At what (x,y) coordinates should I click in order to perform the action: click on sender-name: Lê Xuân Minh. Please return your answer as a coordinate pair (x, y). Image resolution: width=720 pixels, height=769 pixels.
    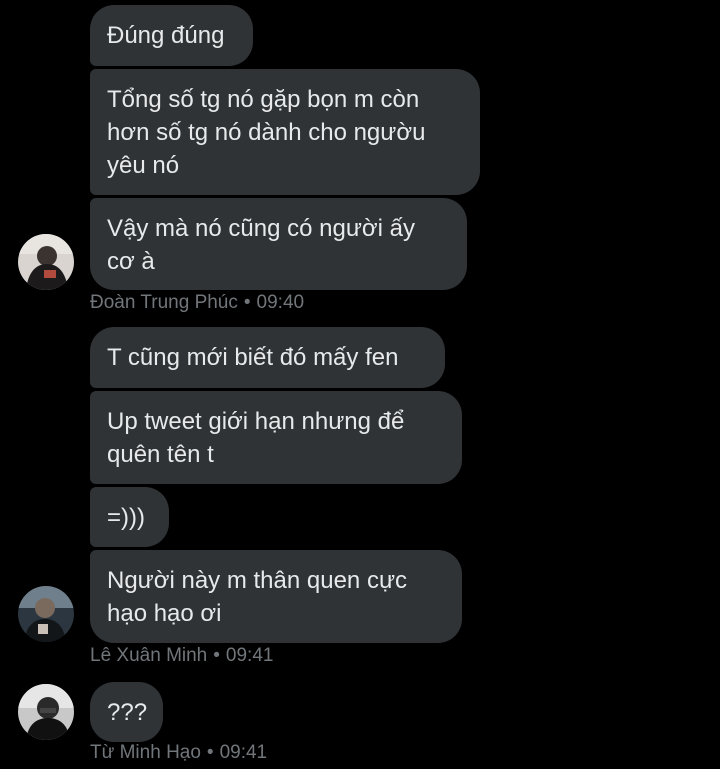
    Looking at the image, I should click on (148, 655).